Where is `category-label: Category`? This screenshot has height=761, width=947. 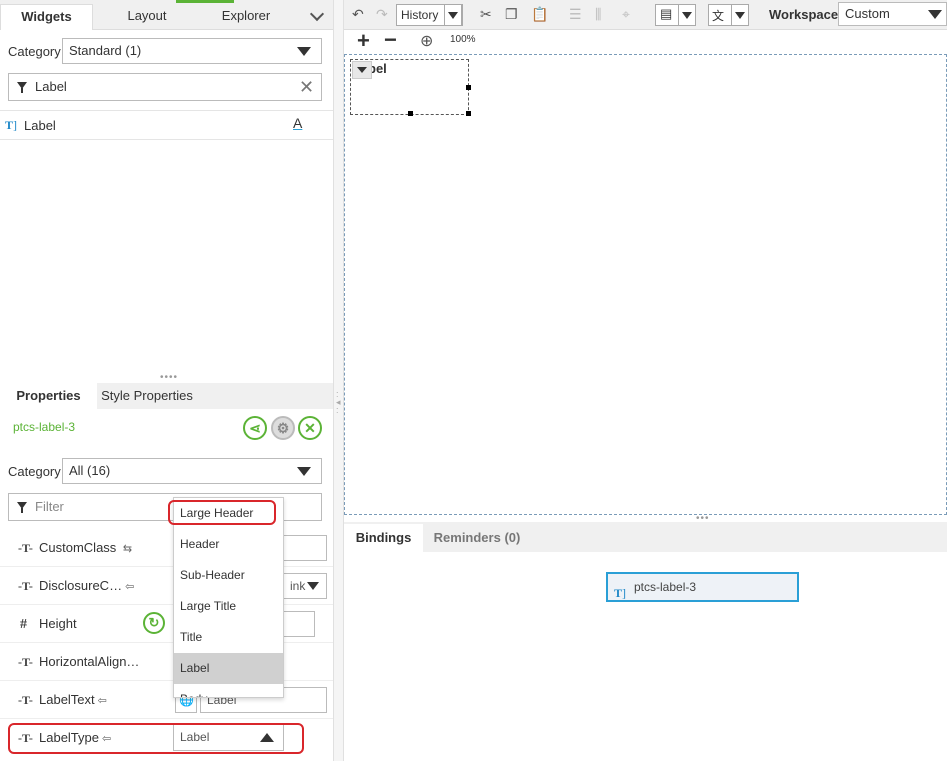
category-label: Category is located at coordinates (34, 51).